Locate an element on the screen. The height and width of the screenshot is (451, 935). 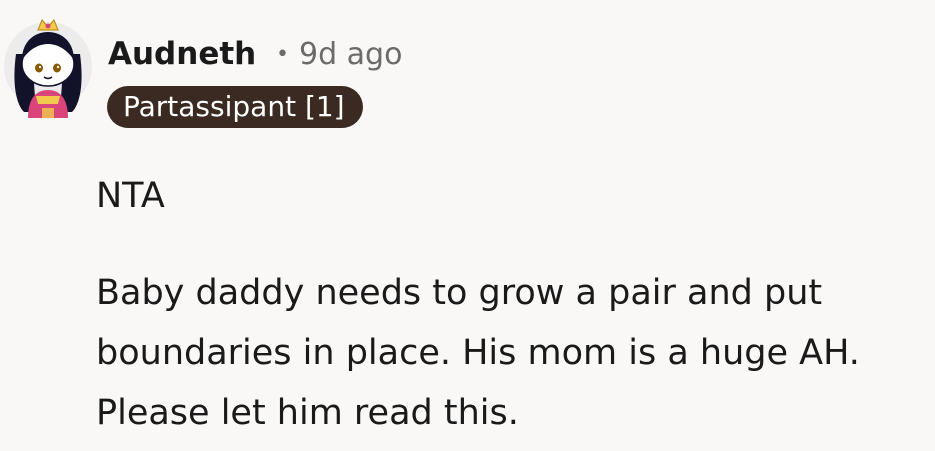
timestamp: 9d ago is located at coordinates (350, 54).